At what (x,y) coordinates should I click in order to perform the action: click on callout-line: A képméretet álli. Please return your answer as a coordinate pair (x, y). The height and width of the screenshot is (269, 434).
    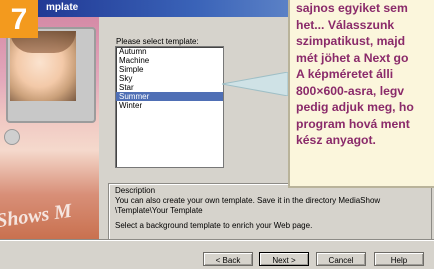
    Looking at the image, I should click on (345, 74).